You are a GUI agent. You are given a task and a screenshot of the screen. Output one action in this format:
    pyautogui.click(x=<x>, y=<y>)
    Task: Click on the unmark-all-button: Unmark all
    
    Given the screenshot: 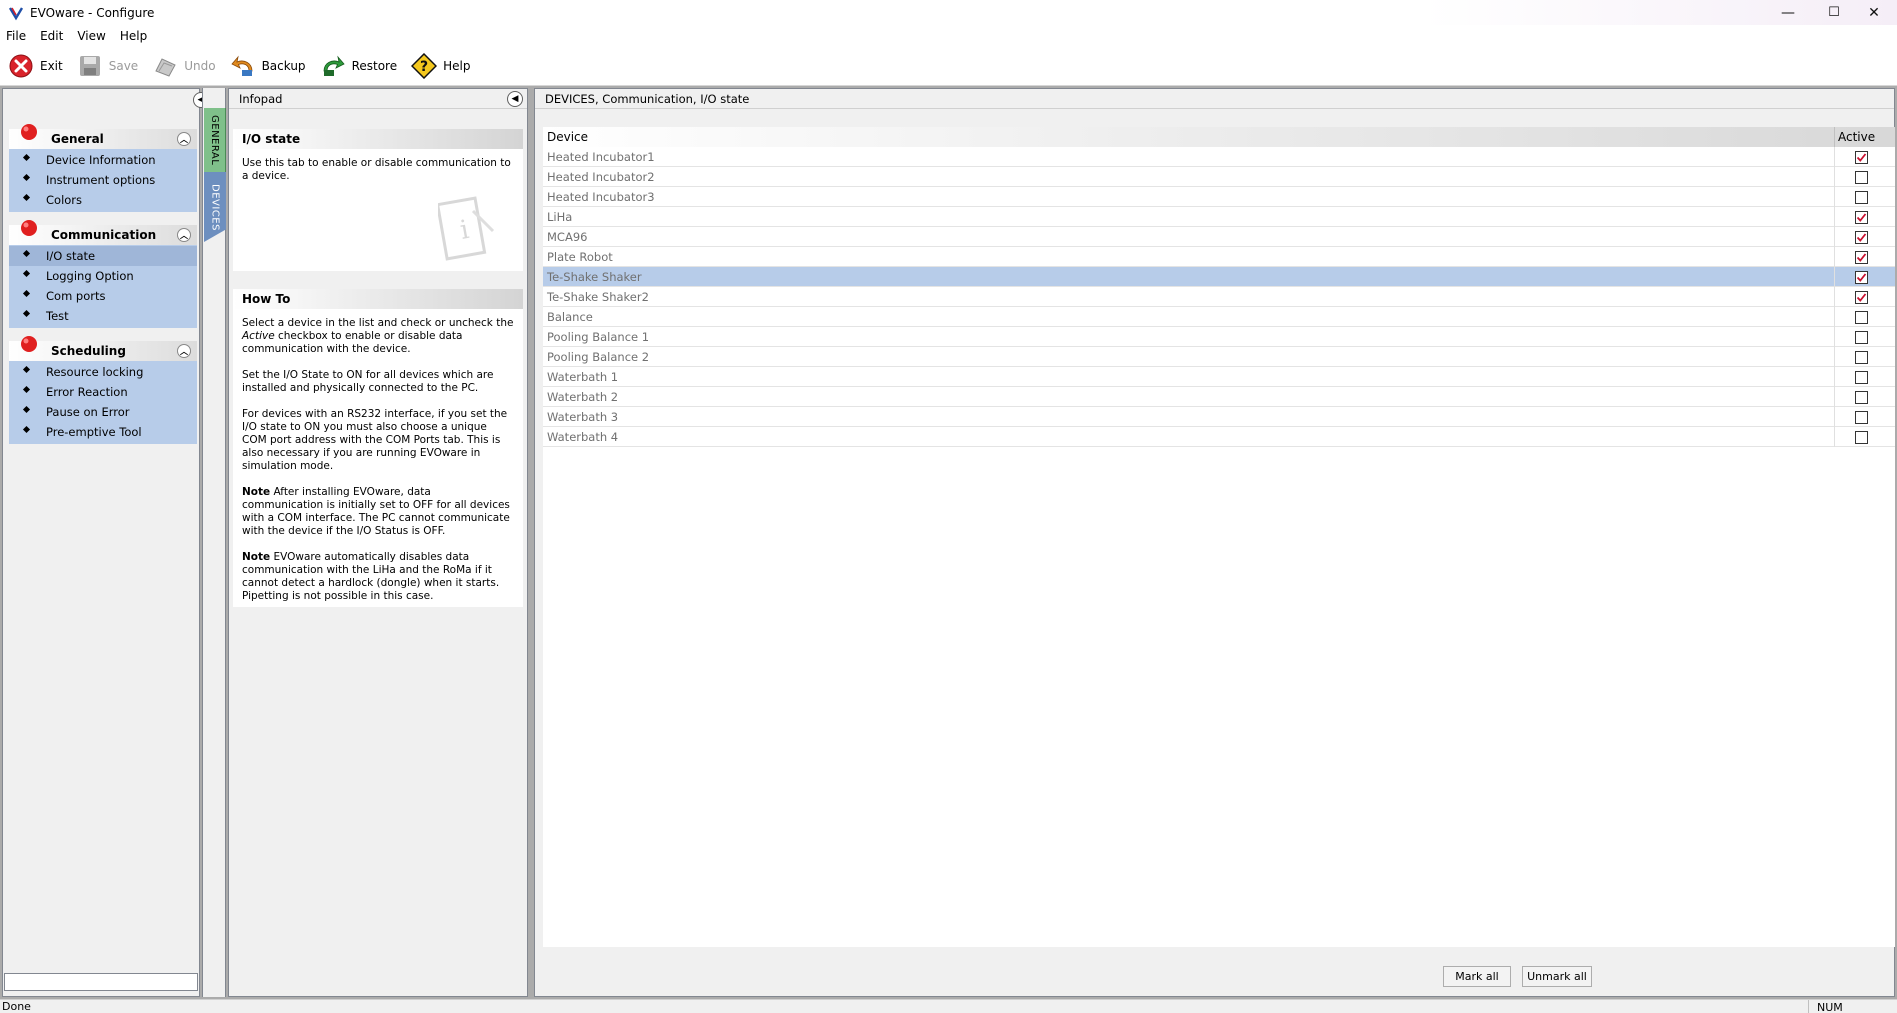 What is the action you would take?
    pyautogui.click(x=1557, y=976)
    